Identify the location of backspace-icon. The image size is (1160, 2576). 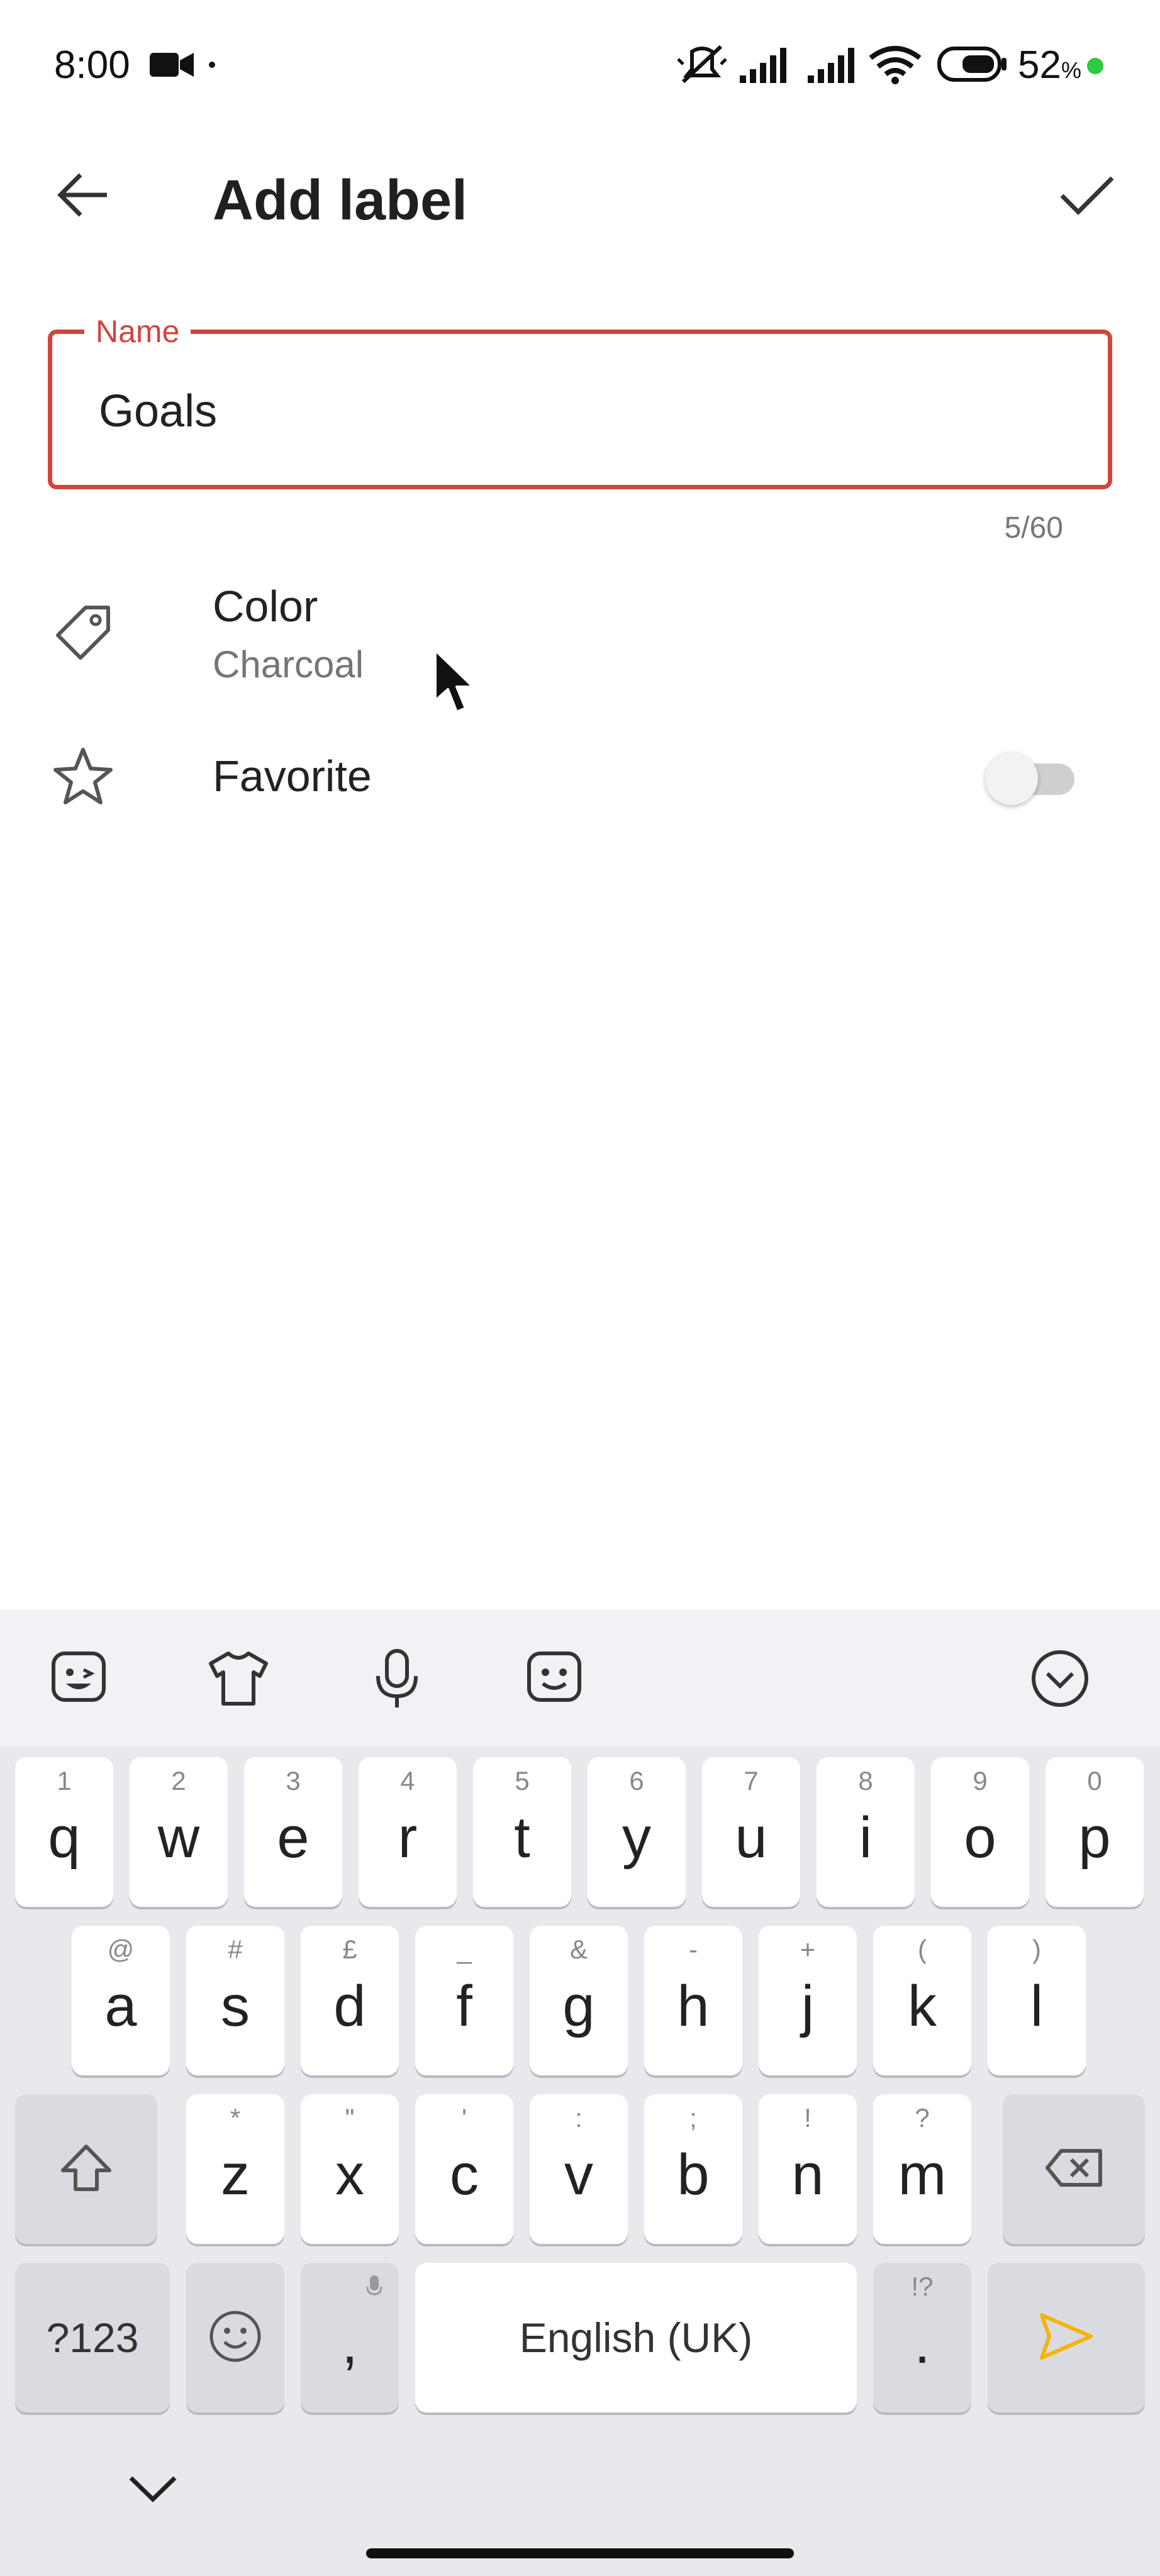
(1074, 2169).